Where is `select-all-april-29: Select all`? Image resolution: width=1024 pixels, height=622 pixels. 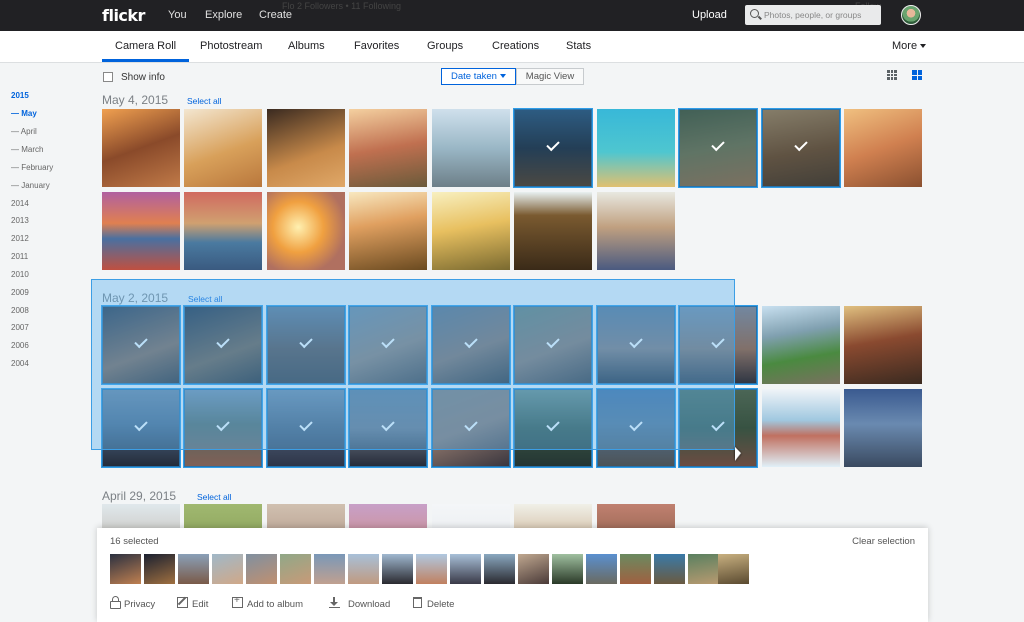 select-all-april-29: Select all is located at coordinates (214, 497).